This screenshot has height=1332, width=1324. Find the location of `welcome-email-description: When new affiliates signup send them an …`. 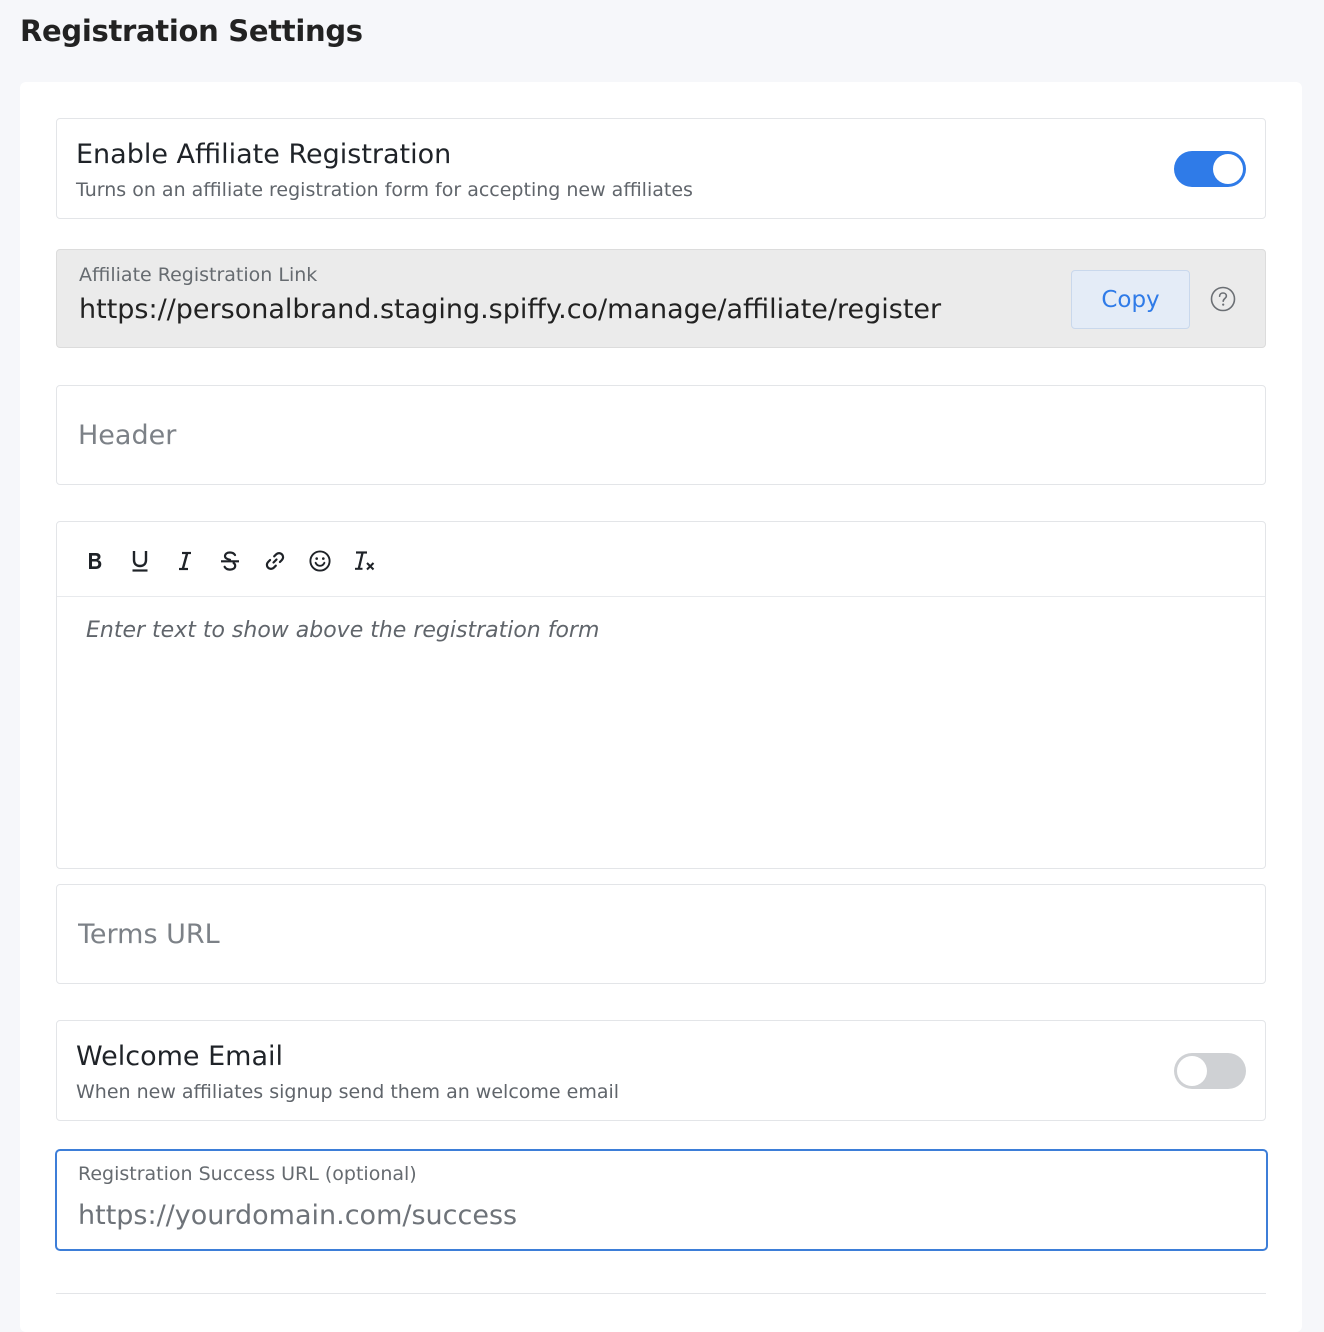

welcome-email-description: When new affiliates signup send them an … is located at coordinates (348, 1092).